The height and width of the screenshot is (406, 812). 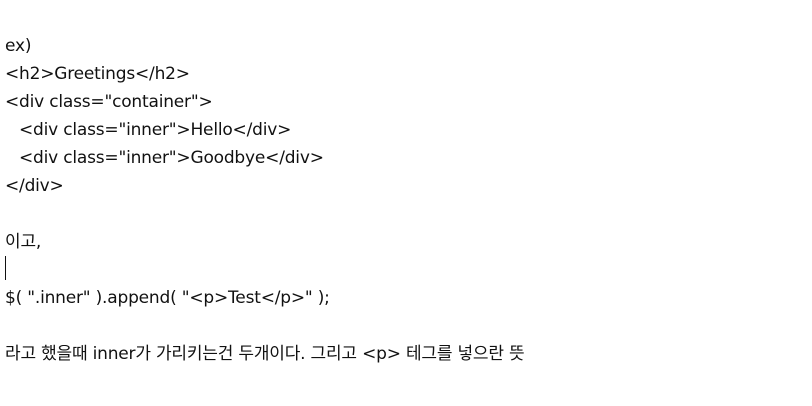 What do you see at coordinates (18, 46) in the screenshot?
I see `text-line-example-label: ex)` at bounding box center [18, 46].